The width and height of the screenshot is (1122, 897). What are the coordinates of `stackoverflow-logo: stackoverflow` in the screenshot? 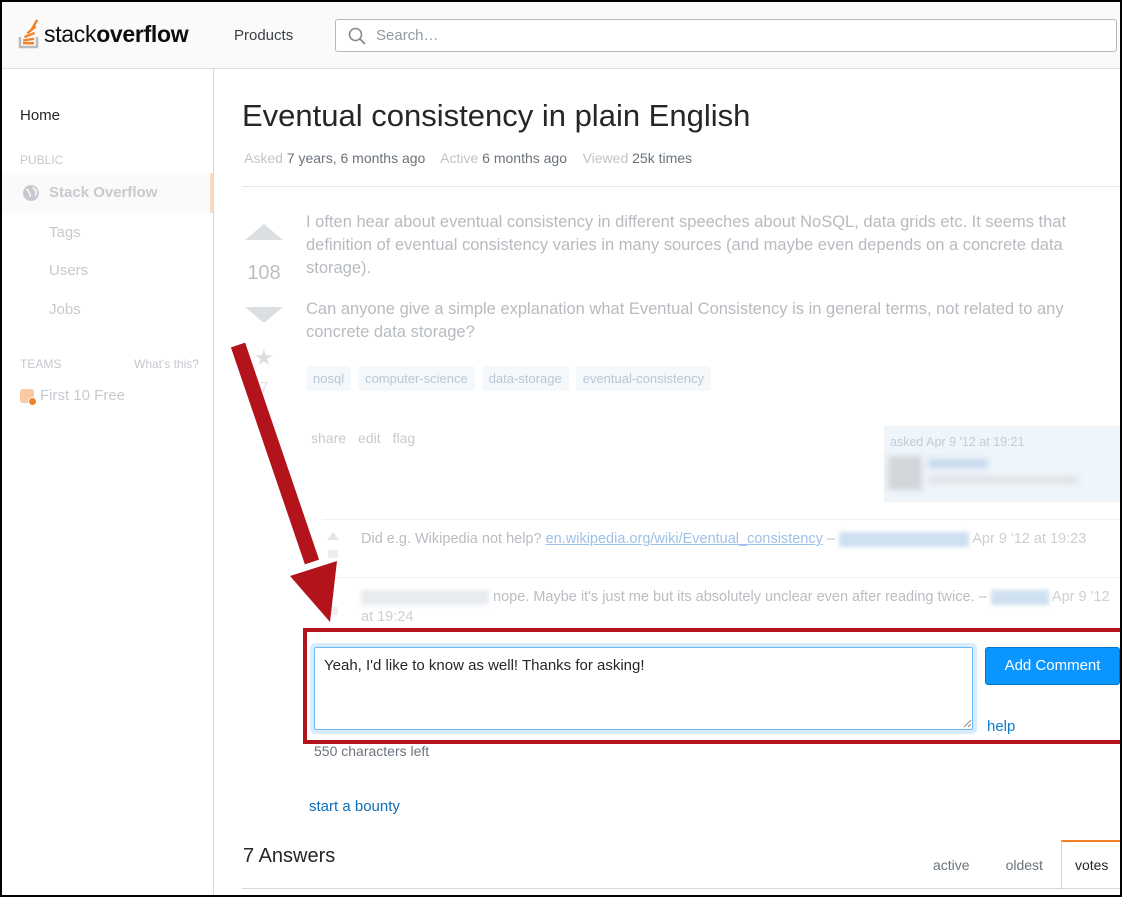 It's located at (103, 34).